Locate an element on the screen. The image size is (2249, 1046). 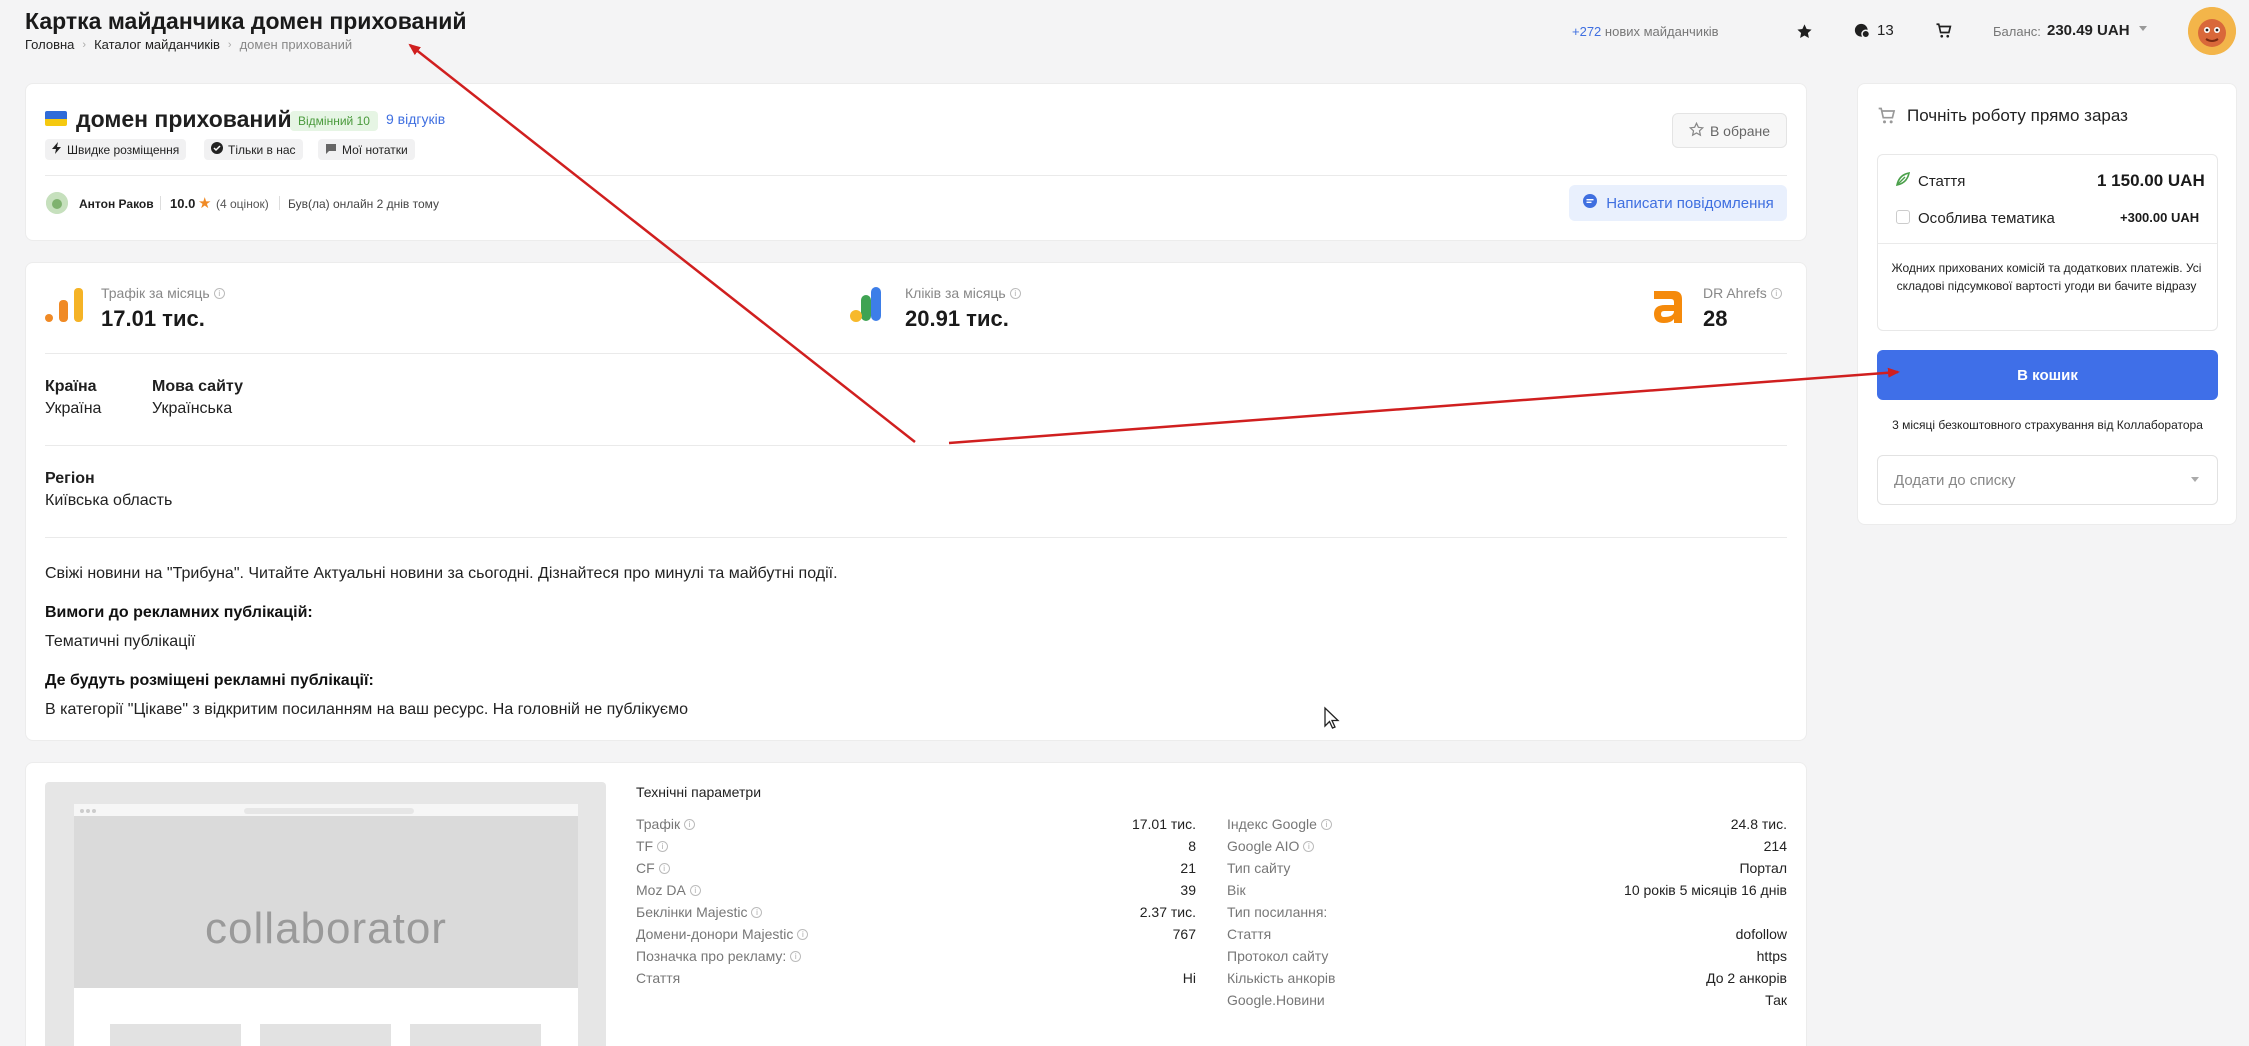
tech-row: Тип сайту Портал is located at coordinates (1507, 868).